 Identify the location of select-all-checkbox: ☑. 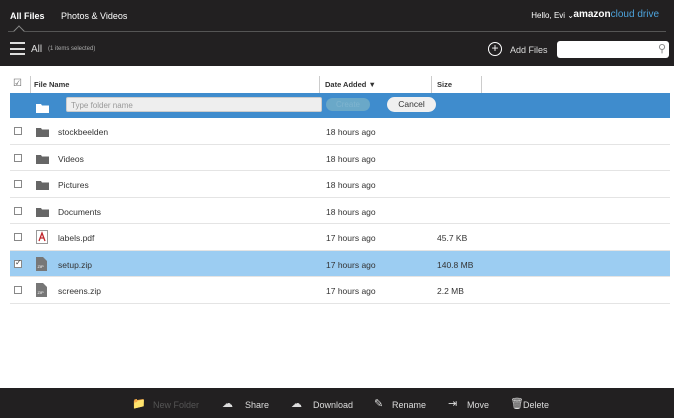
(17, 83).